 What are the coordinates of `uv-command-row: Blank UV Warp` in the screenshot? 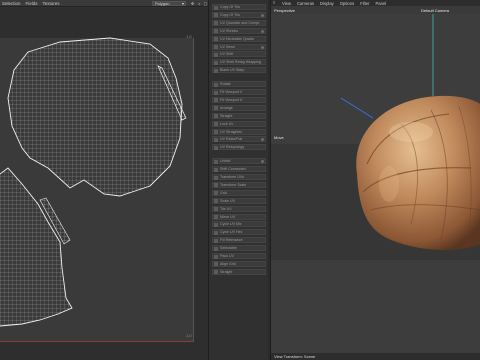 It's located at (239, 70).